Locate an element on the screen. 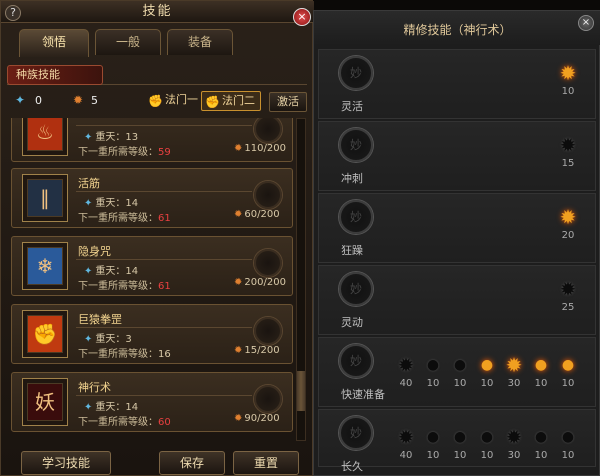 This screenshot has width=600, height=476. race-skill-bar: 种族技能 is located at coordinates (157, 74).